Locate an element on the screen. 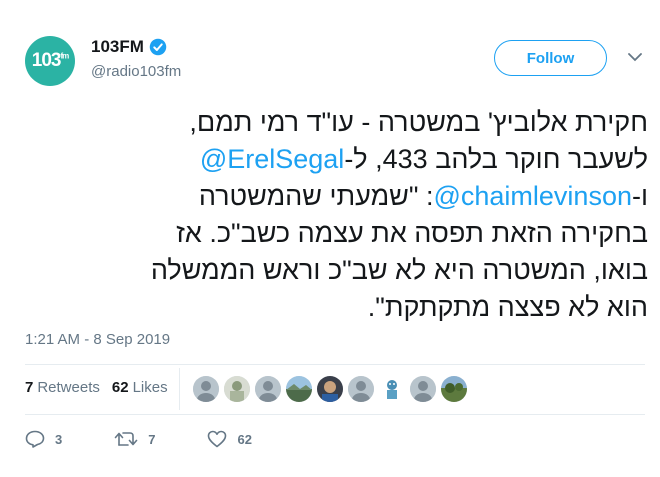  reply-count: 3 is located at coordinates (59, 439).